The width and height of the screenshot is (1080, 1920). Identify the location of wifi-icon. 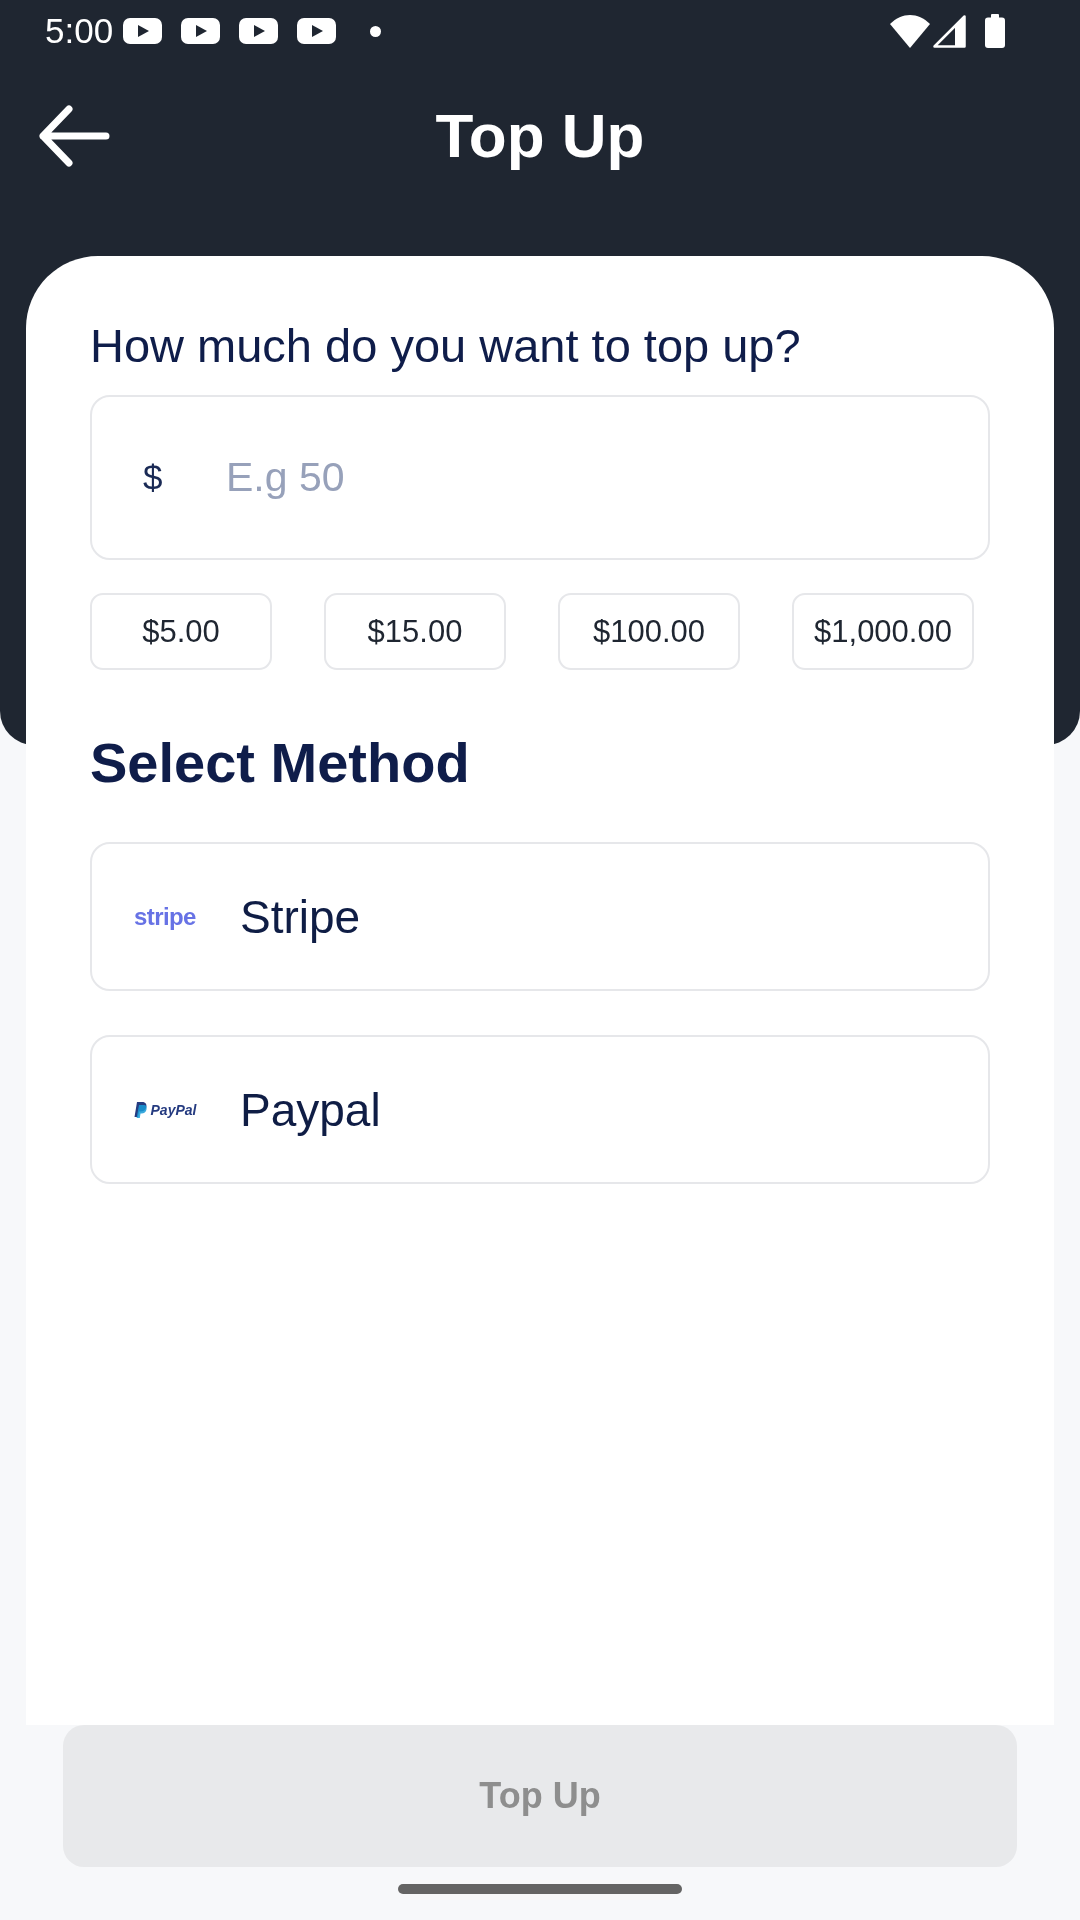
(910, 31).